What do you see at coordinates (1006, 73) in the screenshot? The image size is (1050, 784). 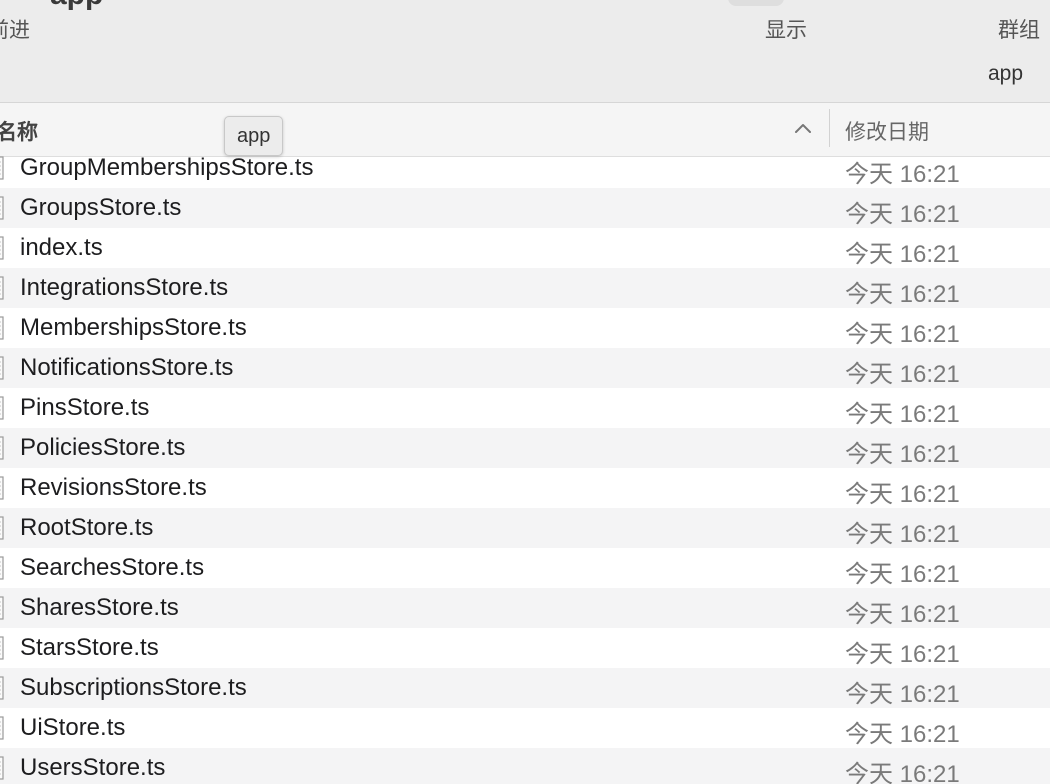 I see `path-label: app` at bounding box center [1006, 73].